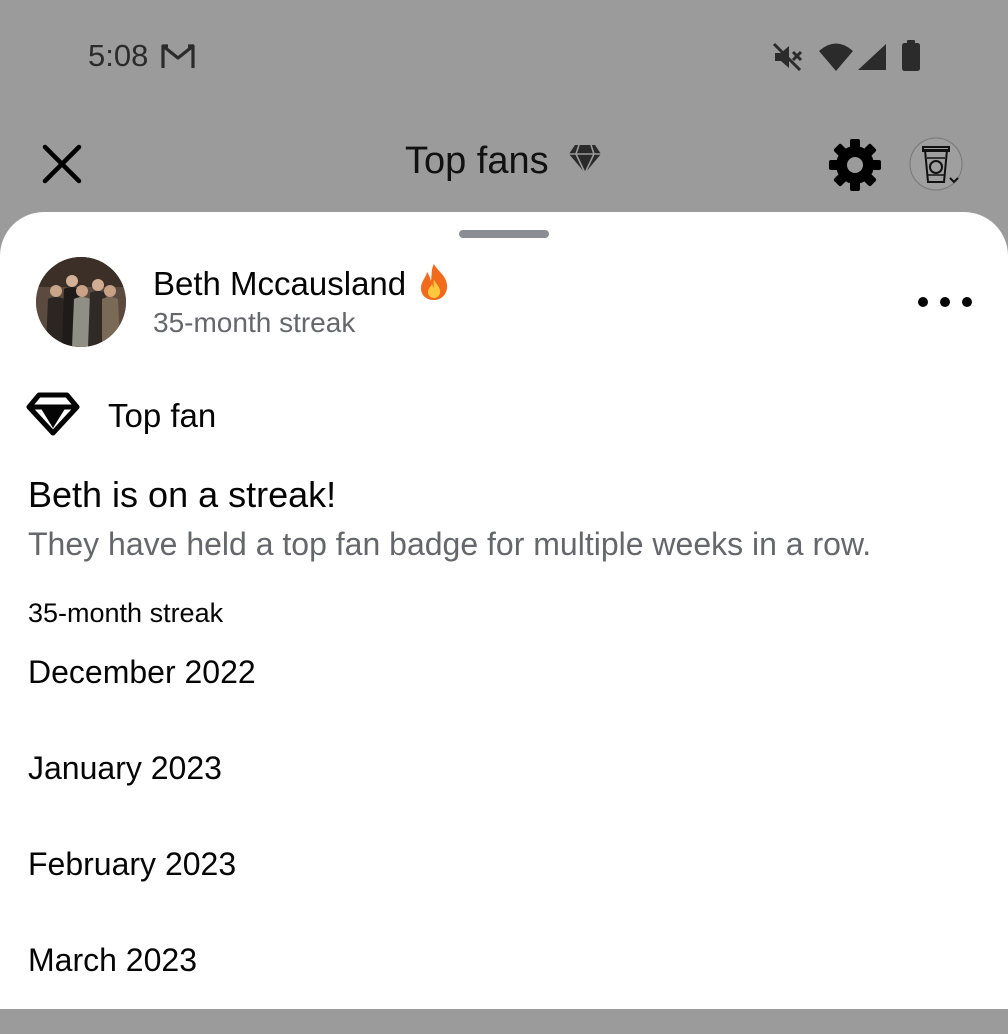  What do you see at coordinates (476, 161) in the screenshot?
I see `page-title: Top fans` at bounding box center [476, 161].